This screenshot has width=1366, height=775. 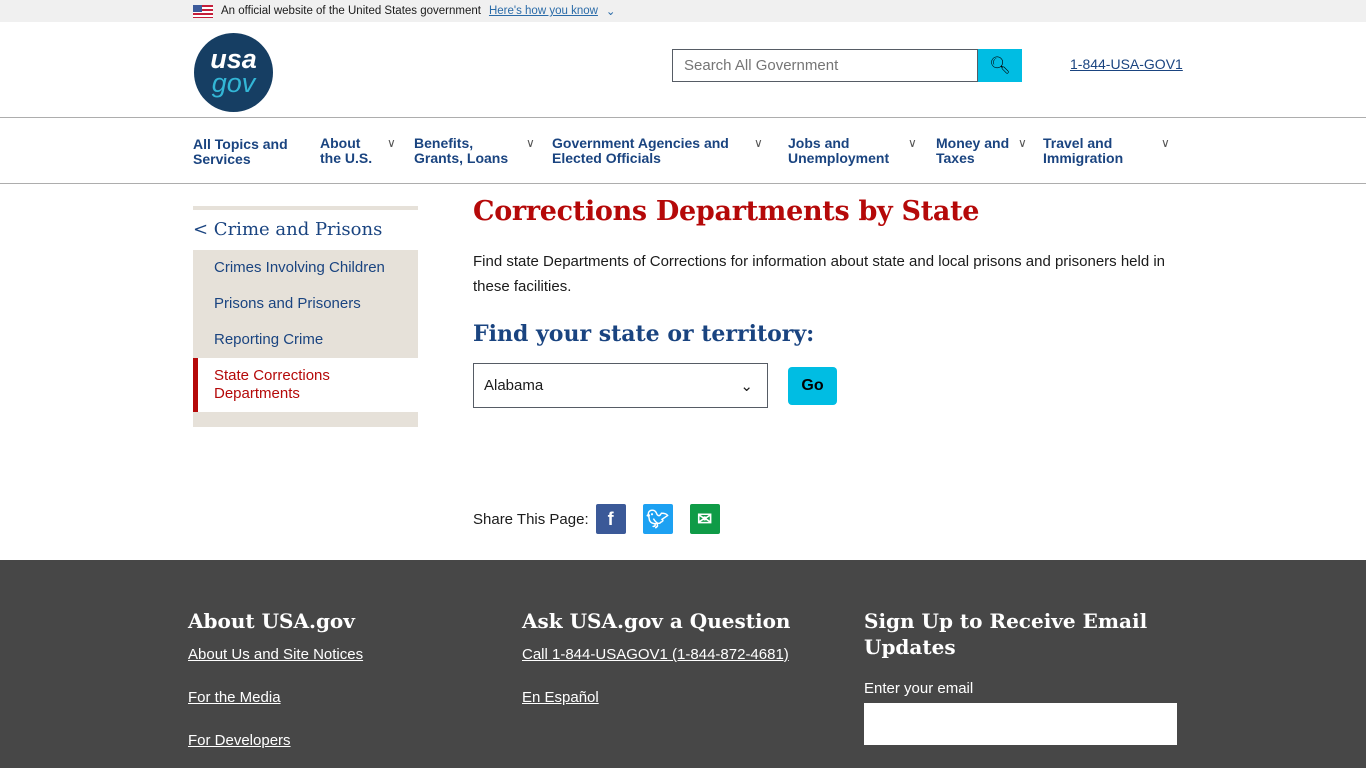 What do you see at coordinates (839, 150) in the screenshot?
I see `nav-label: Jobs and Unemployment` at bounding box center [839, 150].